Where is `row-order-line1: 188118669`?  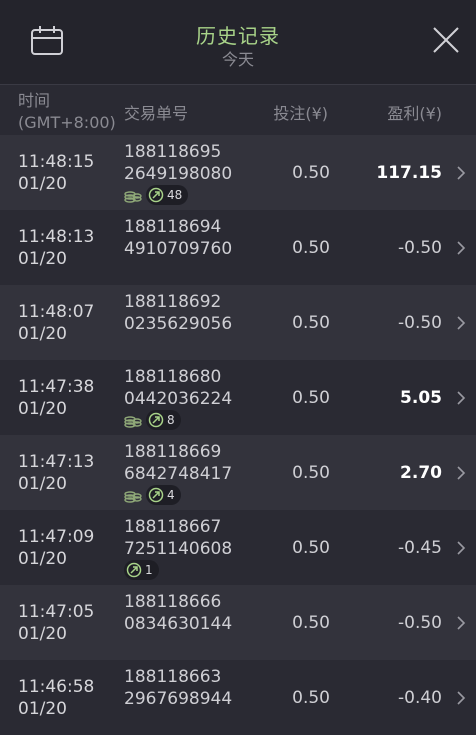 row-order-line1: 188118669 is located at coordinates (173, 452).